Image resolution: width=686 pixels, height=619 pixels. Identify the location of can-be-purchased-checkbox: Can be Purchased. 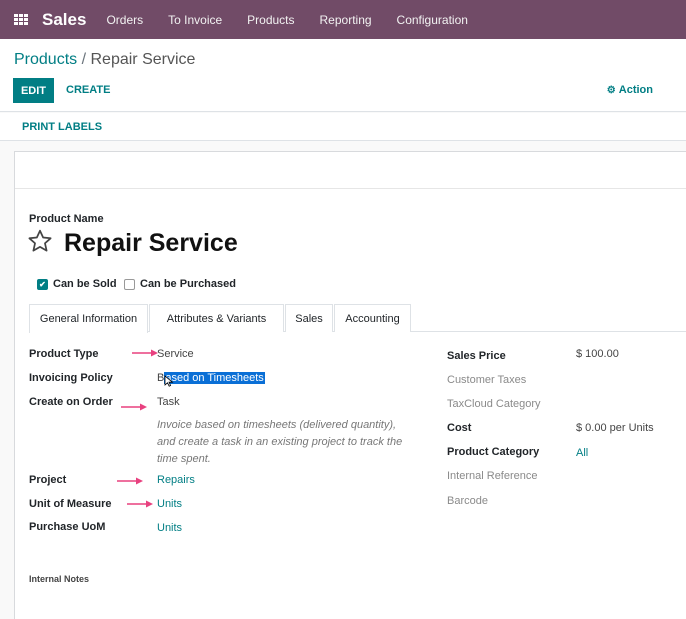
(180, 284).